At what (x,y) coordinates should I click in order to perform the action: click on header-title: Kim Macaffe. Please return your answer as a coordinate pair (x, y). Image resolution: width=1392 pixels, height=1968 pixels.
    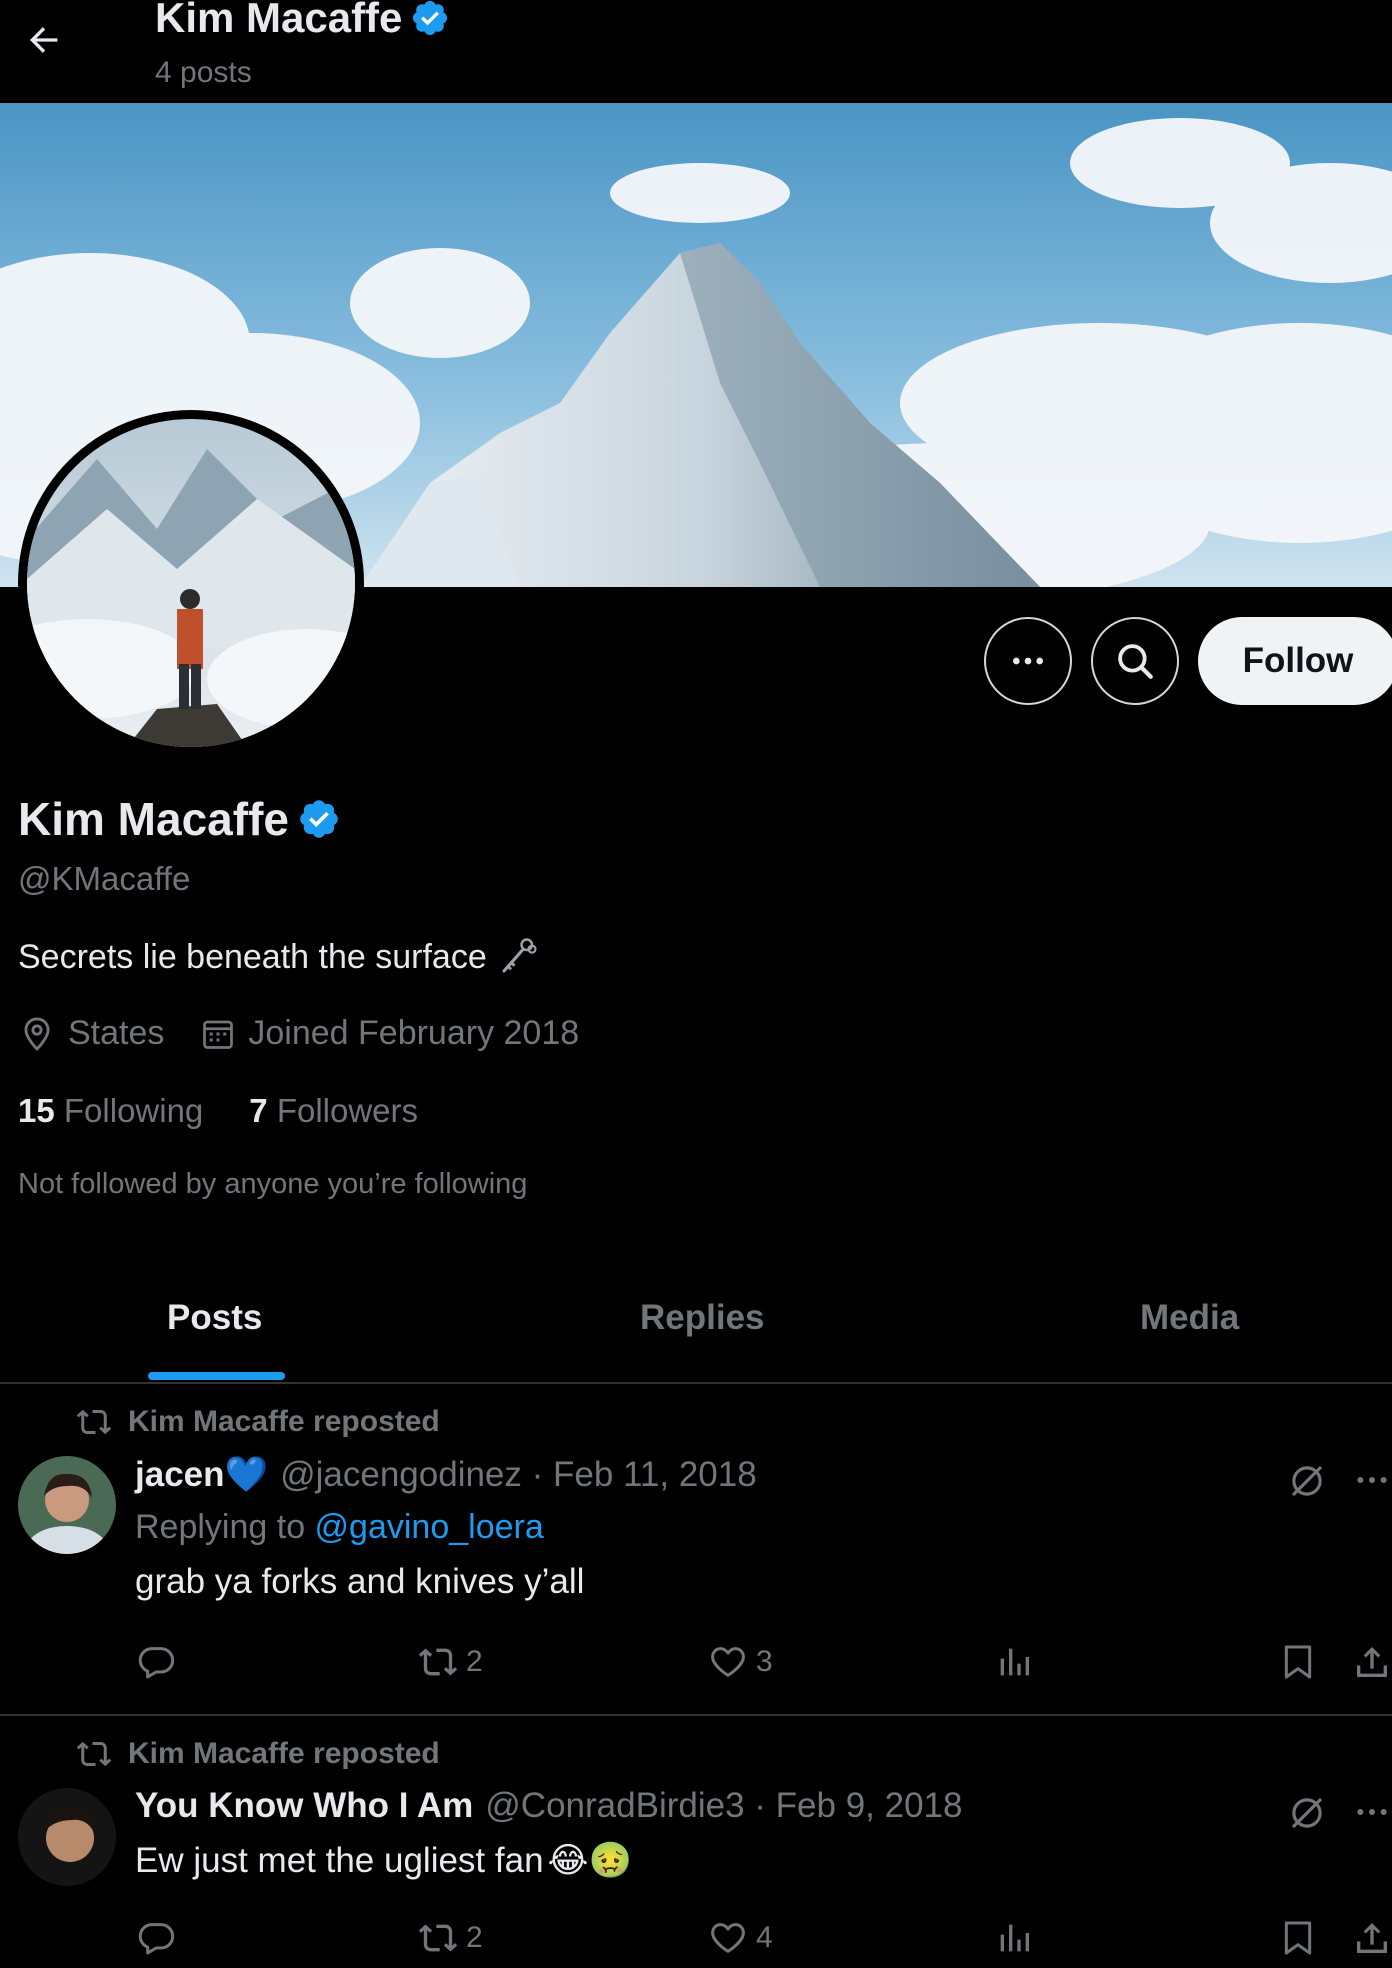
    Looking at the image, I should click on (302, 21).